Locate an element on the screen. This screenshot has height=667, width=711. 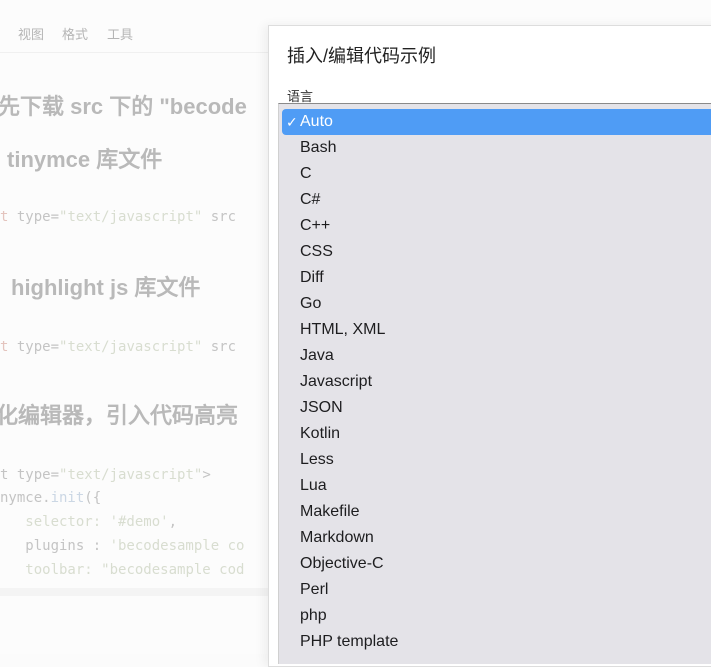
language-option: Perl is located at coordinates (495, 590).